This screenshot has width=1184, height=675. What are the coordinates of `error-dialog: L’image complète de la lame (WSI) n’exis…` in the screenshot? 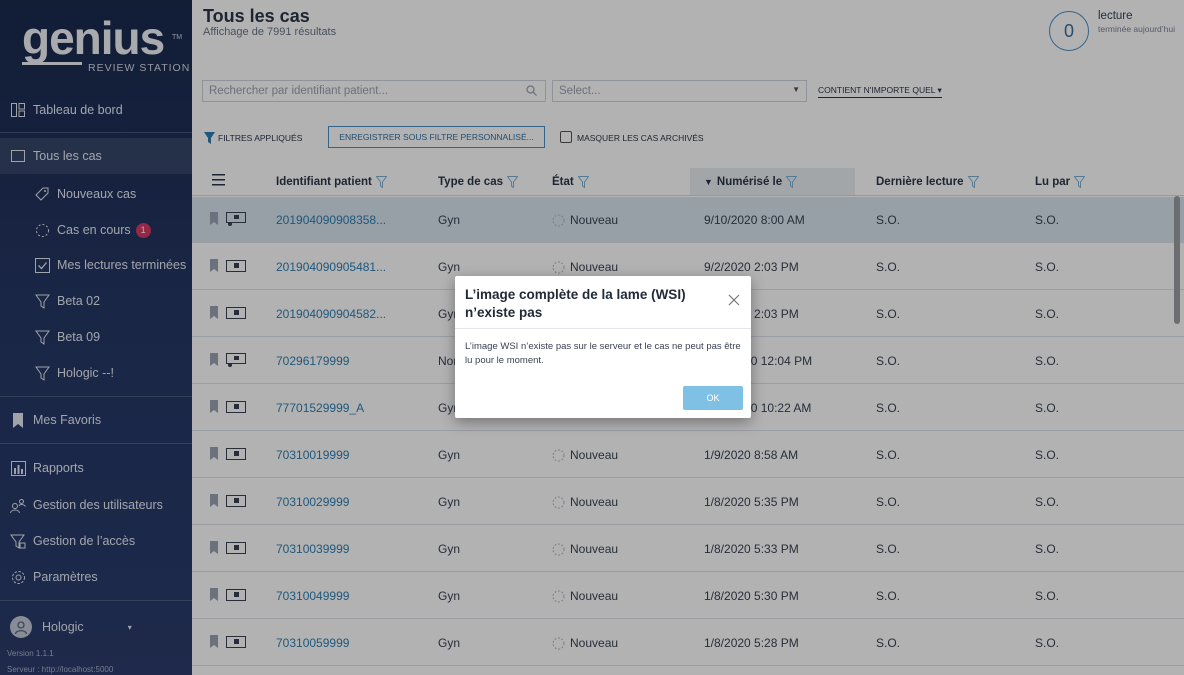 It's located at (603, 347).